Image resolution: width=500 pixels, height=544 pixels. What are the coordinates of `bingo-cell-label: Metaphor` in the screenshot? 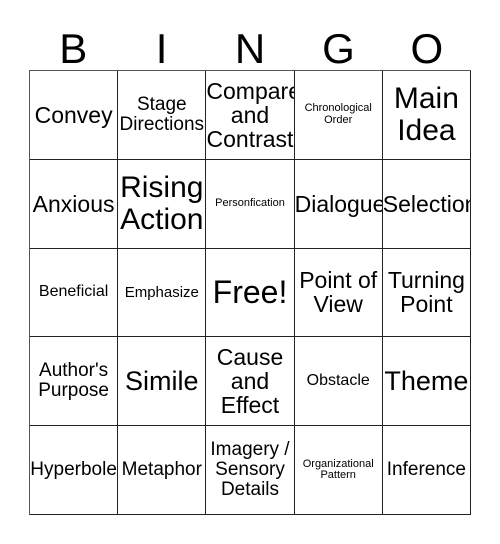 It's located at (161, 470).